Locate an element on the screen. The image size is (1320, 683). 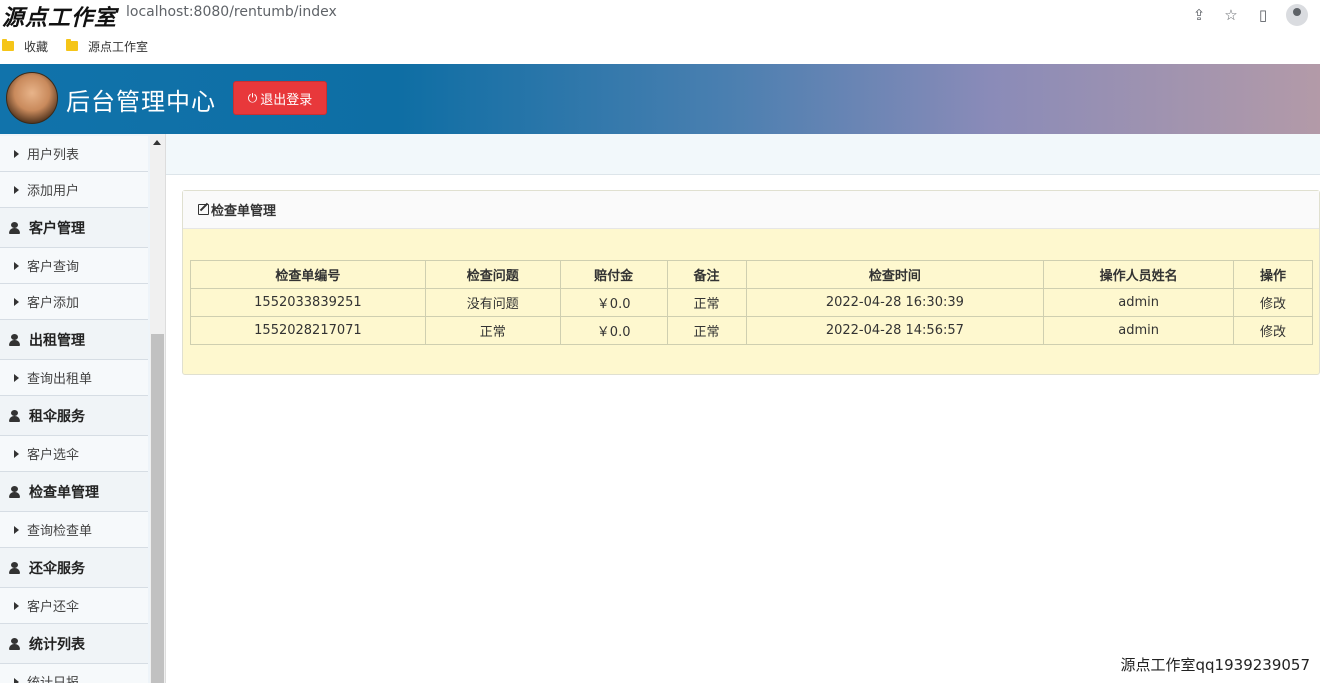
bookmark-label: 收藏 is located at coordinates (36, 46).